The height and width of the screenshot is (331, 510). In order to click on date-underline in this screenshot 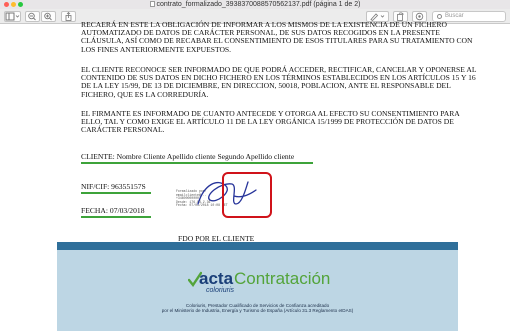, I will do `click(116, 217)`.